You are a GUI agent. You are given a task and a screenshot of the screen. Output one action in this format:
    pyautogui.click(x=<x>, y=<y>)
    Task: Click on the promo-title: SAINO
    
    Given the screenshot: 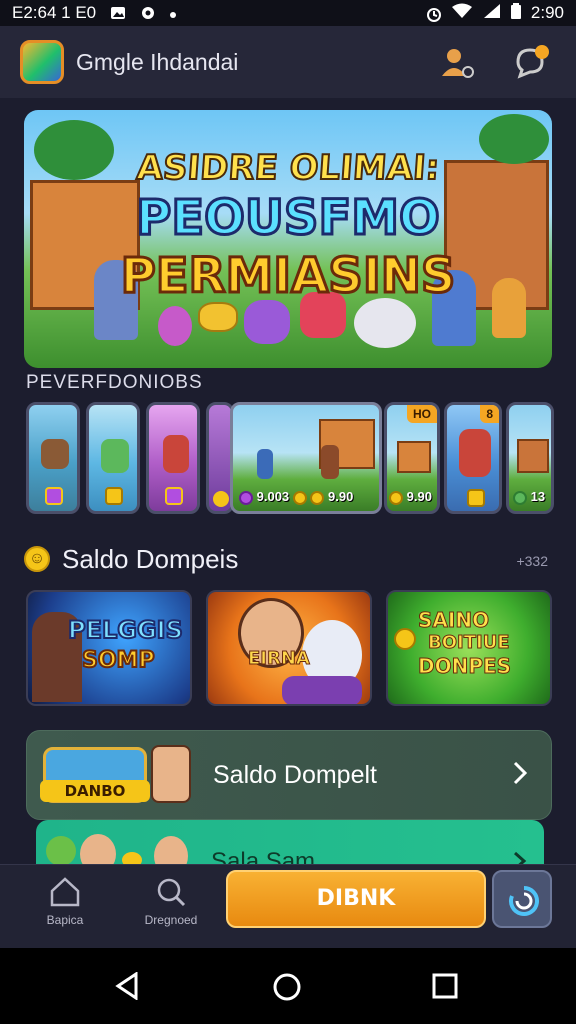 What is the action you would take?
    pyautogui.click(x=453, y=620)
    